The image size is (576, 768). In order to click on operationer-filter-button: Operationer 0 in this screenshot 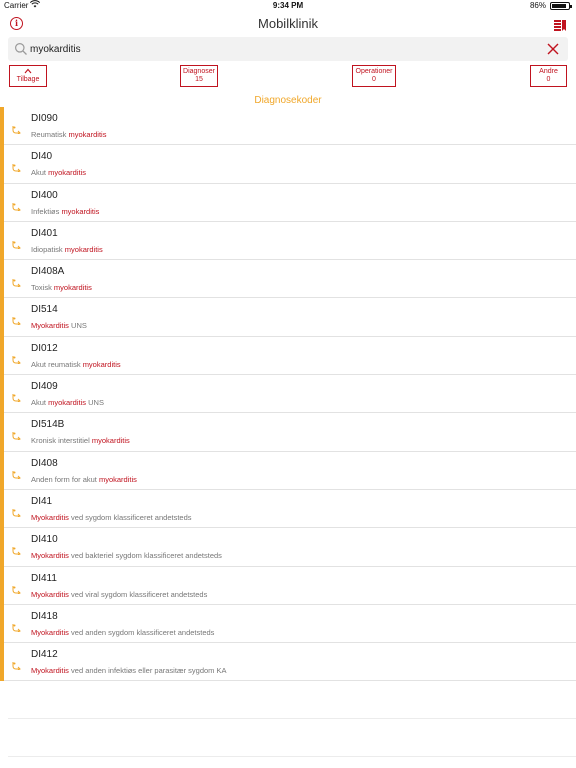, I will do `click(374, 76)`.